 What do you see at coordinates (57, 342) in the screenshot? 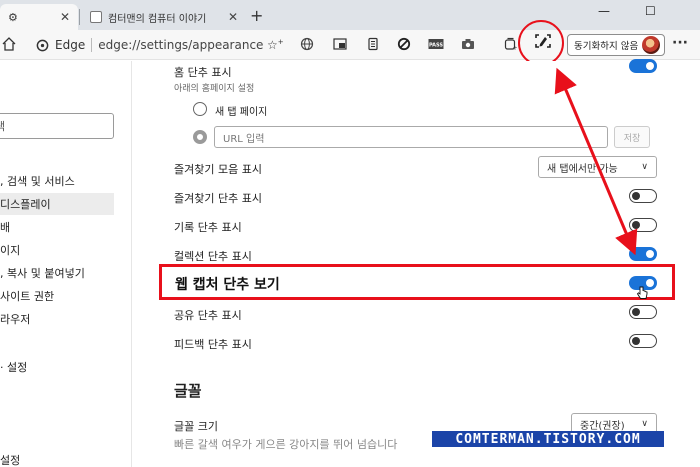
I see `sidebar-item-downloads` at bounding box center [57, 342].